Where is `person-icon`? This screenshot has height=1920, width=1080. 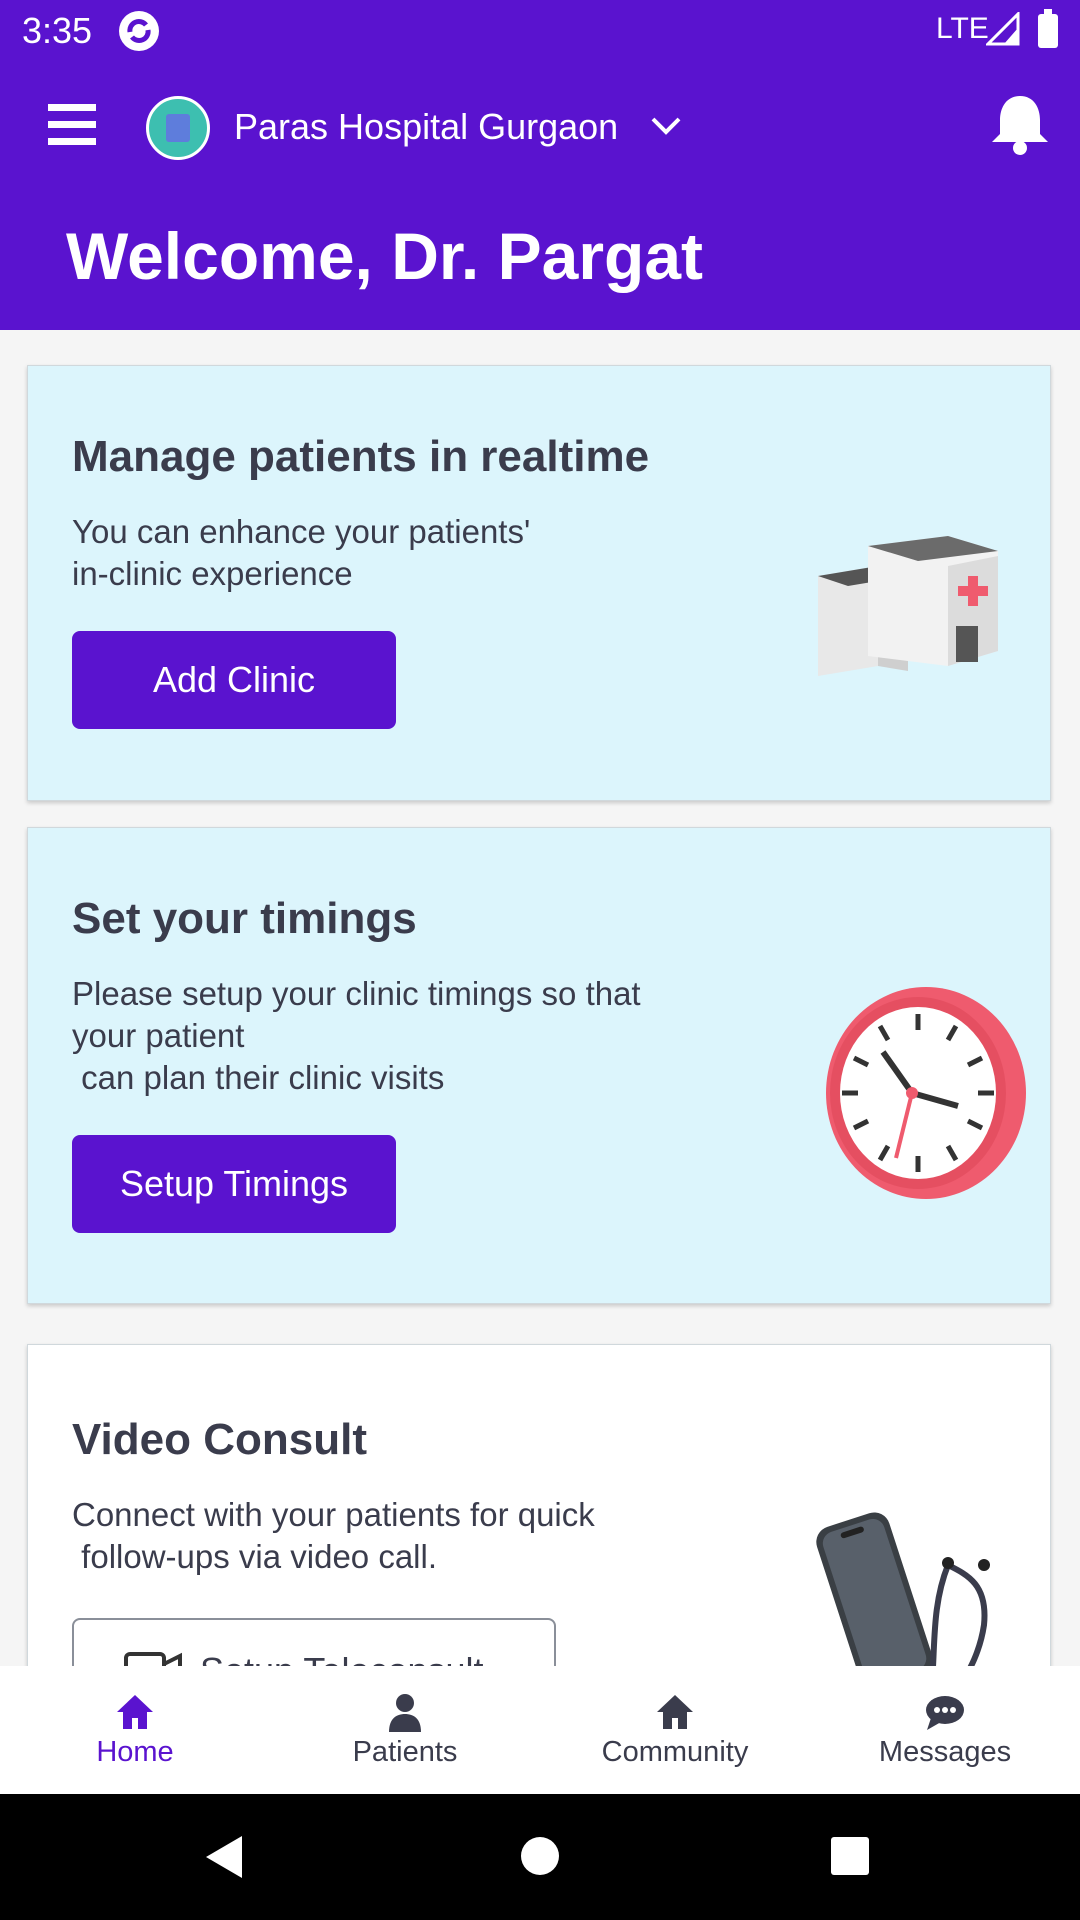 person-icon is located at coordinates (405, 1713).